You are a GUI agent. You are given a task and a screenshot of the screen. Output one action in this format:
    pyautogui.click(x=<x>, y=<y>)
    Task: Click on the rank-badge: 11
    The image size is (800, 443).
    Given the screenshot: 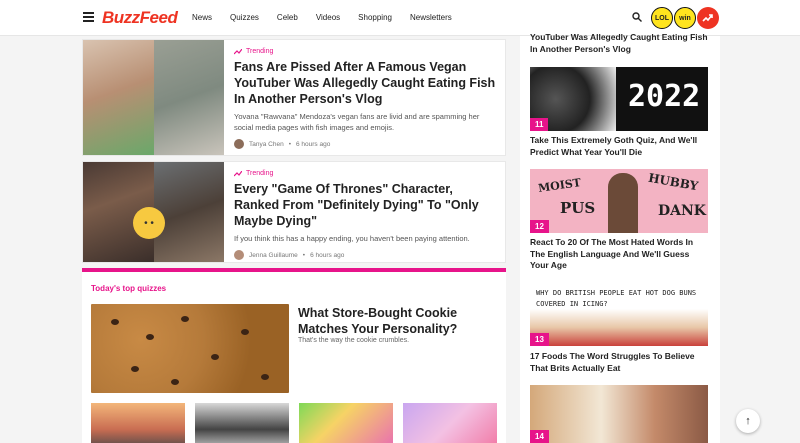 What is the action you would take?
    pyautogui.click(x=539, y=124)
    